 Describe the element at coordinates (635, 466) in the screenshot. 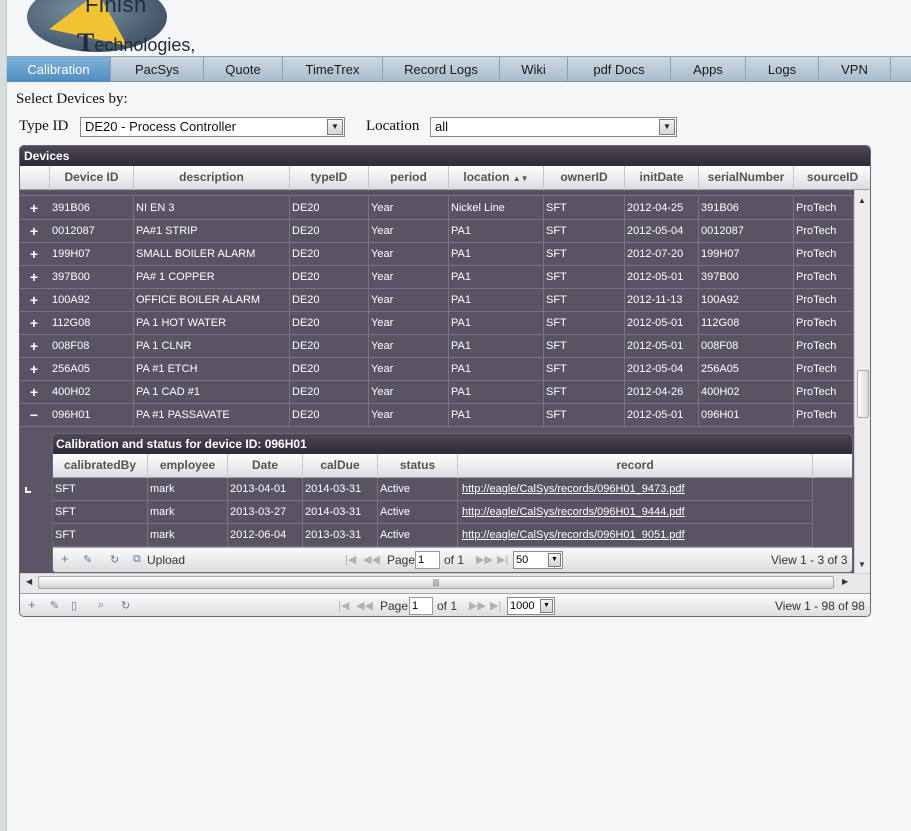

I see `subgrid-col-header-record: record` at that location.